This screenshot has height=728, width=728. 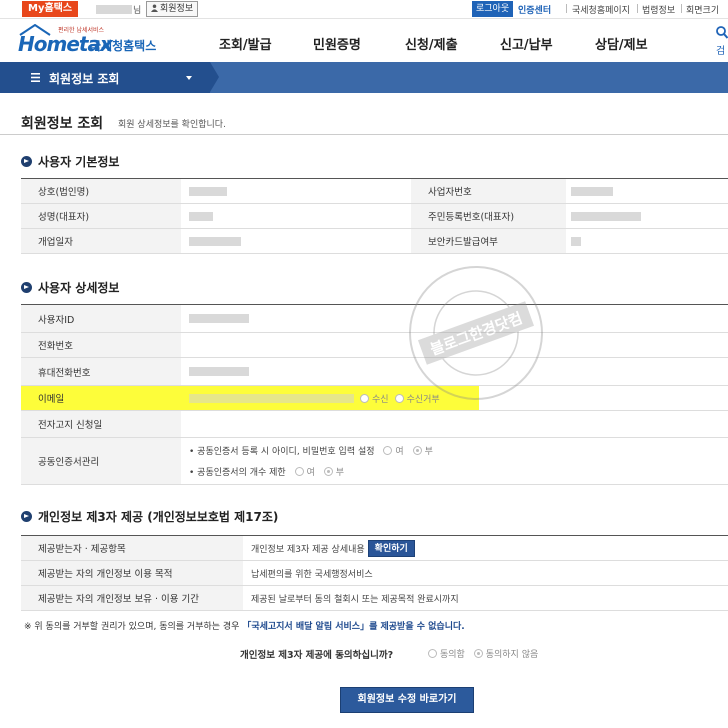 What do you see at coordinates (132, 573) in the screenshot?
I see `label-usage-purpose: 제공받는 자의 개인정보 이용 목적` at bounding box center [132, 573].